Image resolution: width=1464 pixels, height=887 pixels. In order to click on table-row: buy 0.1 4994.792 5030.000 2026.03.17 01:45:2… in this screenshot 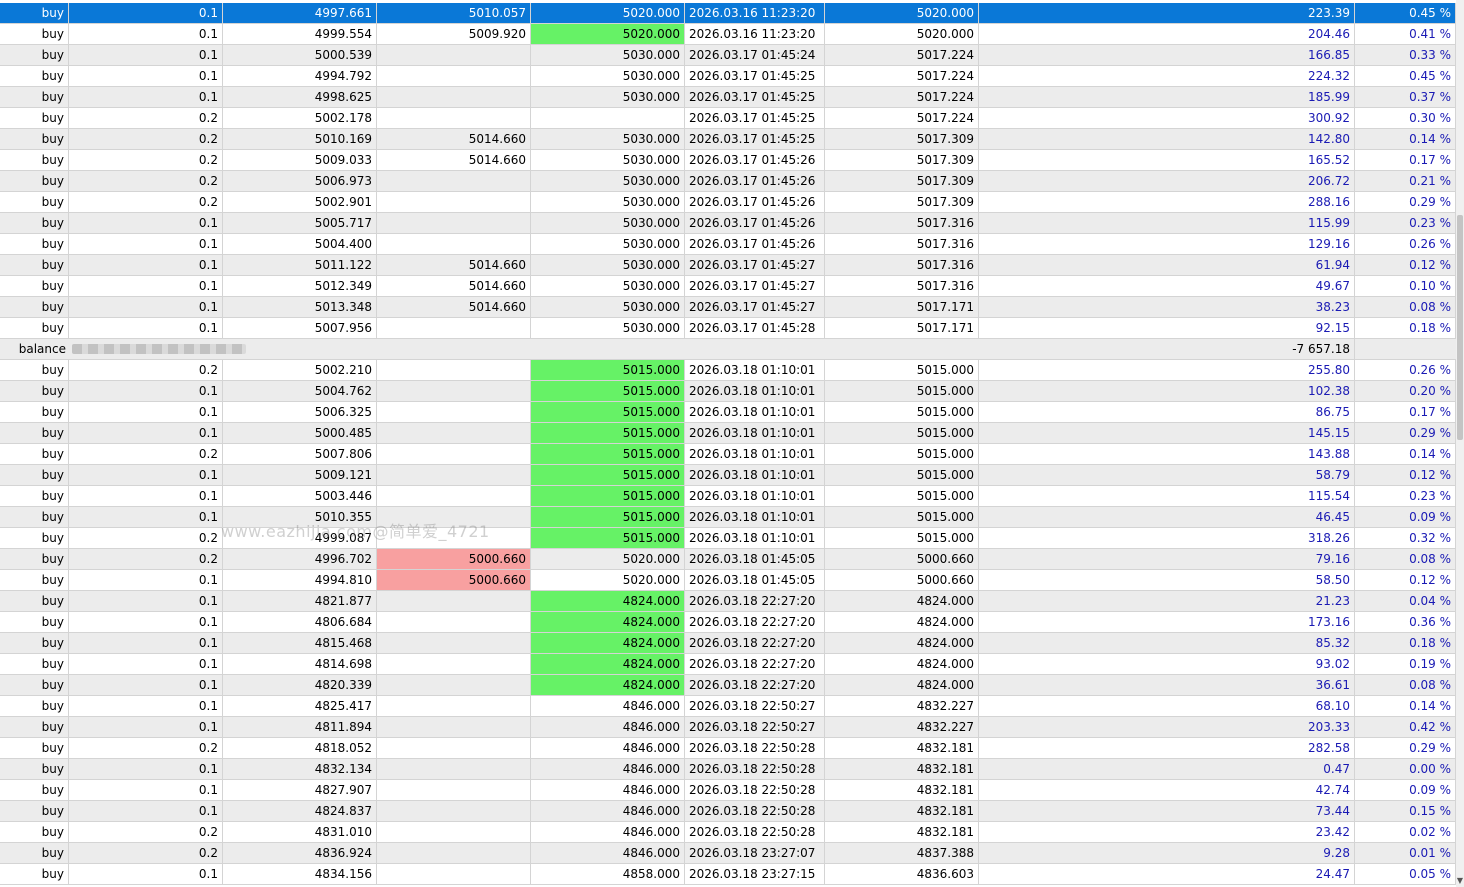, I will do `click(728, 76)`.